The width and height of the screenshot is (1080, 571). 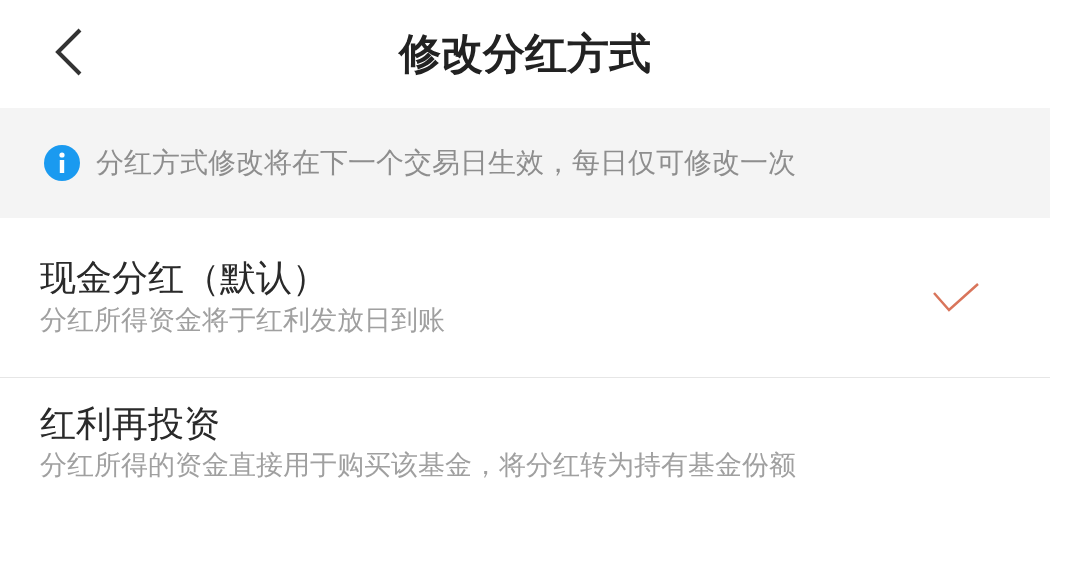 What do you see at coordinates (525, 54) in the screenshot?
I see `page-title: 修改分红方式` at bounding box center [525, 54].